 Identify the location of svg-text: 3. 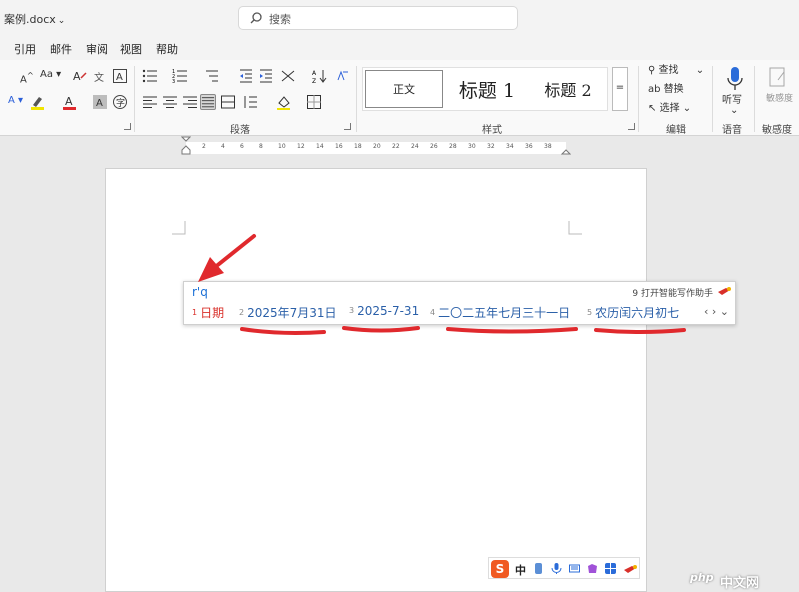
(173, 81).